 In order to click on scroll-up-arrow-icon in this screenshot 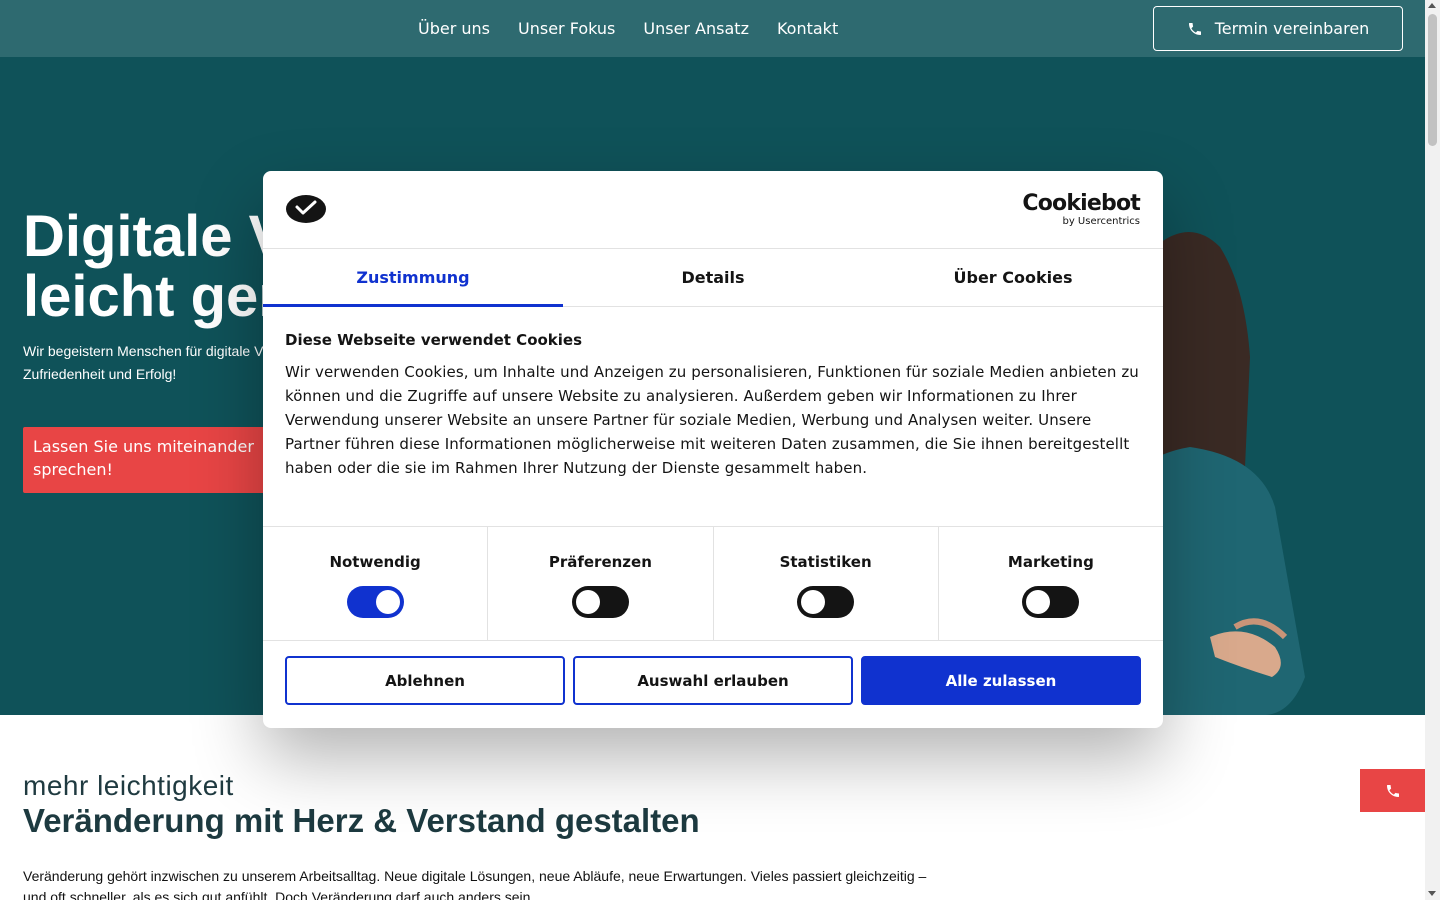, I will do `click(1432, 5)`.